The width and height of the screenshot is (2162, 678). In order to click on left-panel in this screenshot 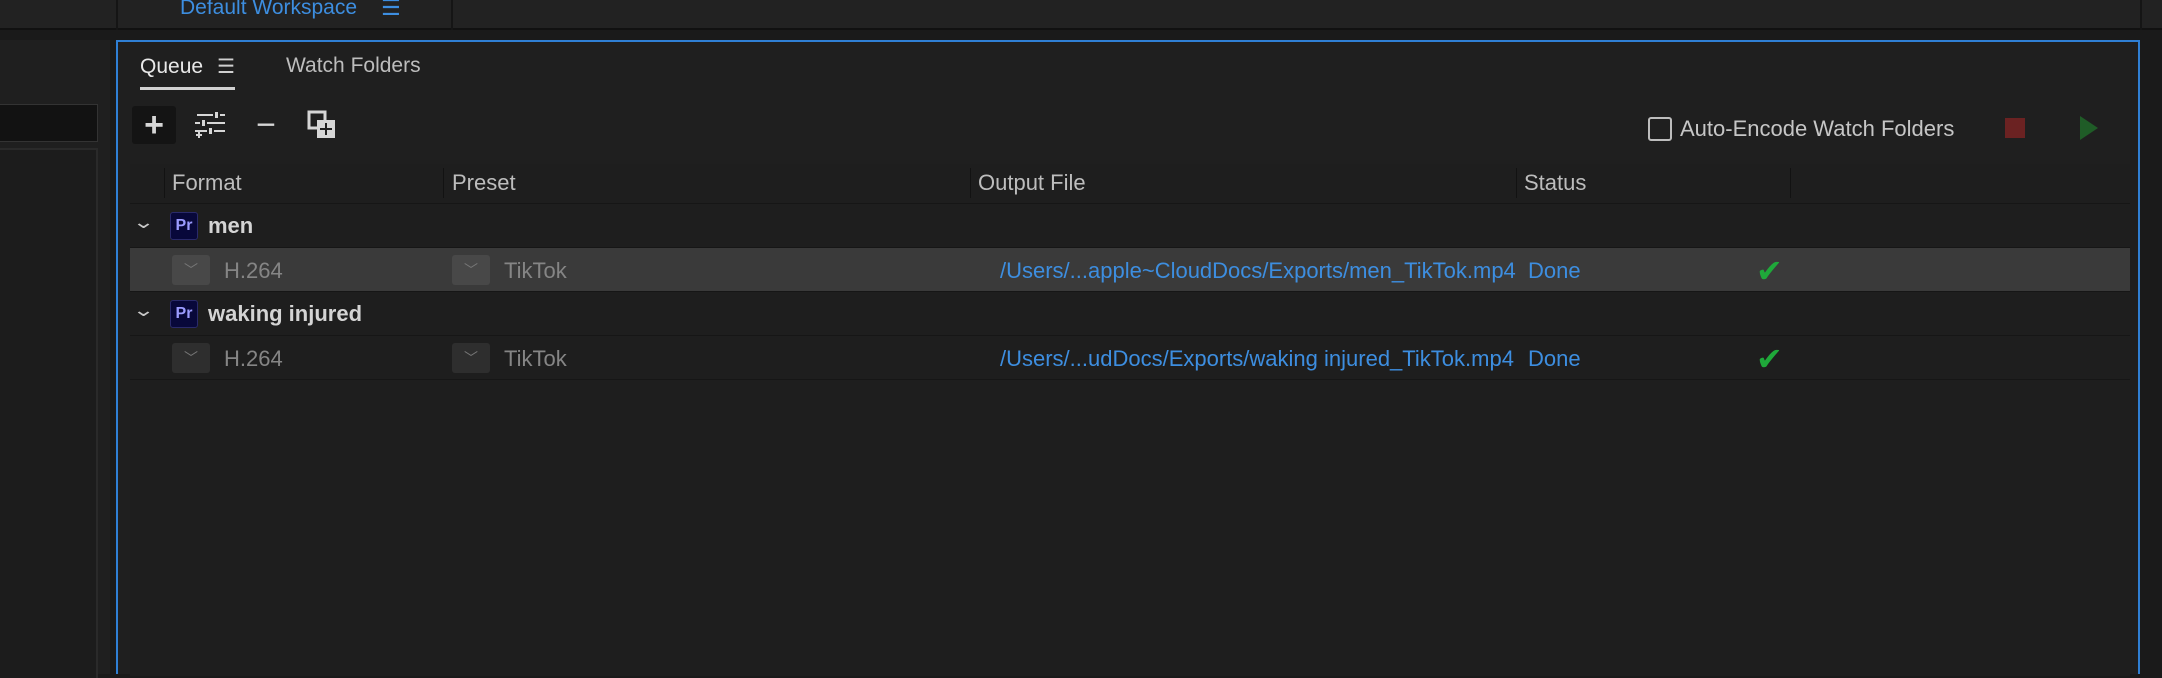, I will do `click(55, 359)`.